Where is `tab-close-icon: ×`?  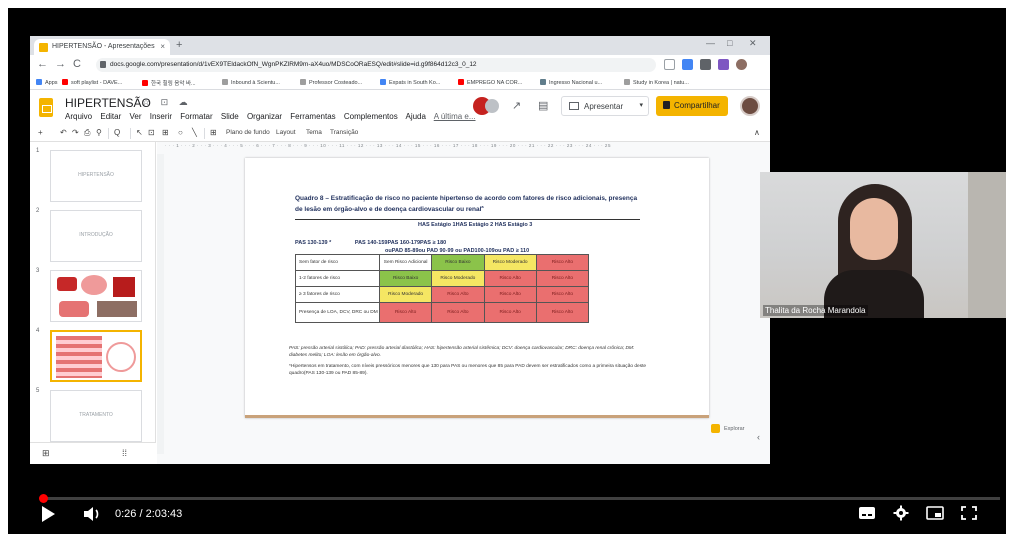
tab-close-icon: × is located at coordinates (162, 46).